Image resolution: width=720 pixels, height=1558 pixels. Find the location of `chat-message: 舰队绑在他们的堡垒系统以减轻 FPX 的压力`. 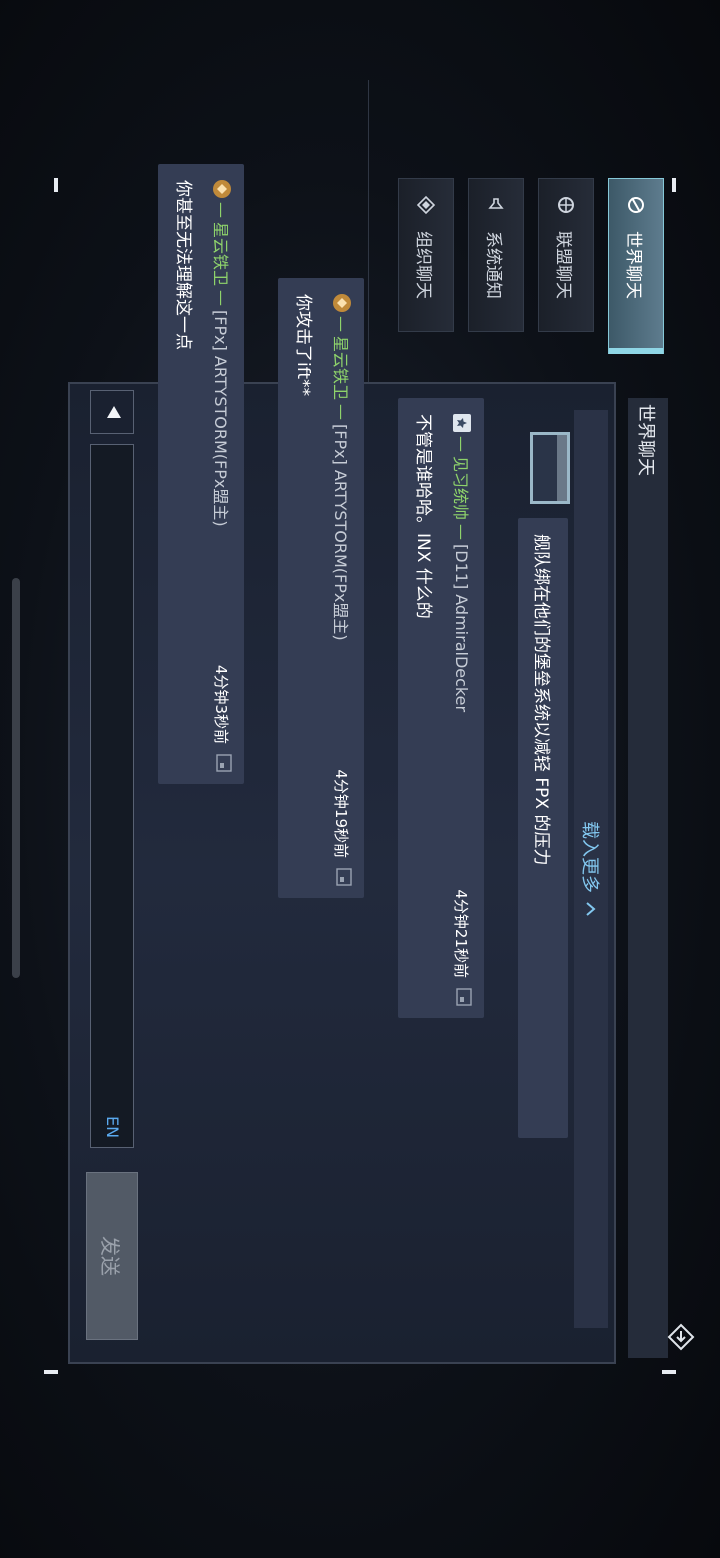

chat-message: 舰队绑在他们的堡垒系统以减轻 FPX 的压力 is located at coordinates (543, 828).